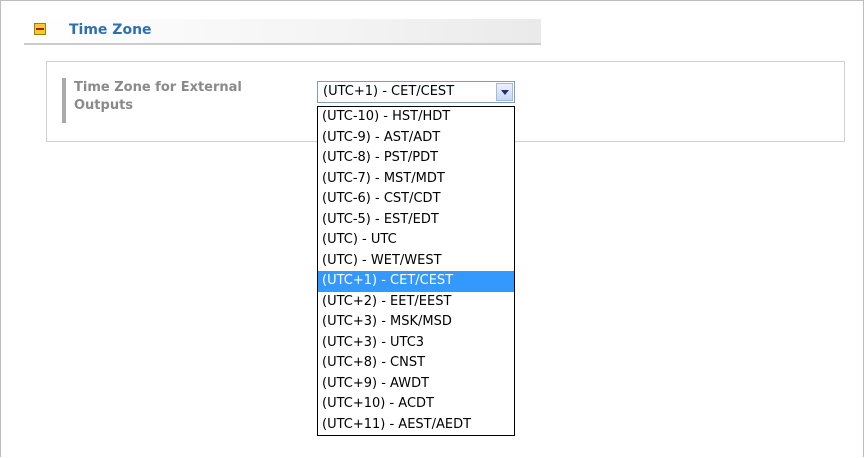  What do you see at coordinates (416, 363) in the screenshot?
I see `dropdown-option: (UTC+8) - CNST` at bounding box center [416, 363].